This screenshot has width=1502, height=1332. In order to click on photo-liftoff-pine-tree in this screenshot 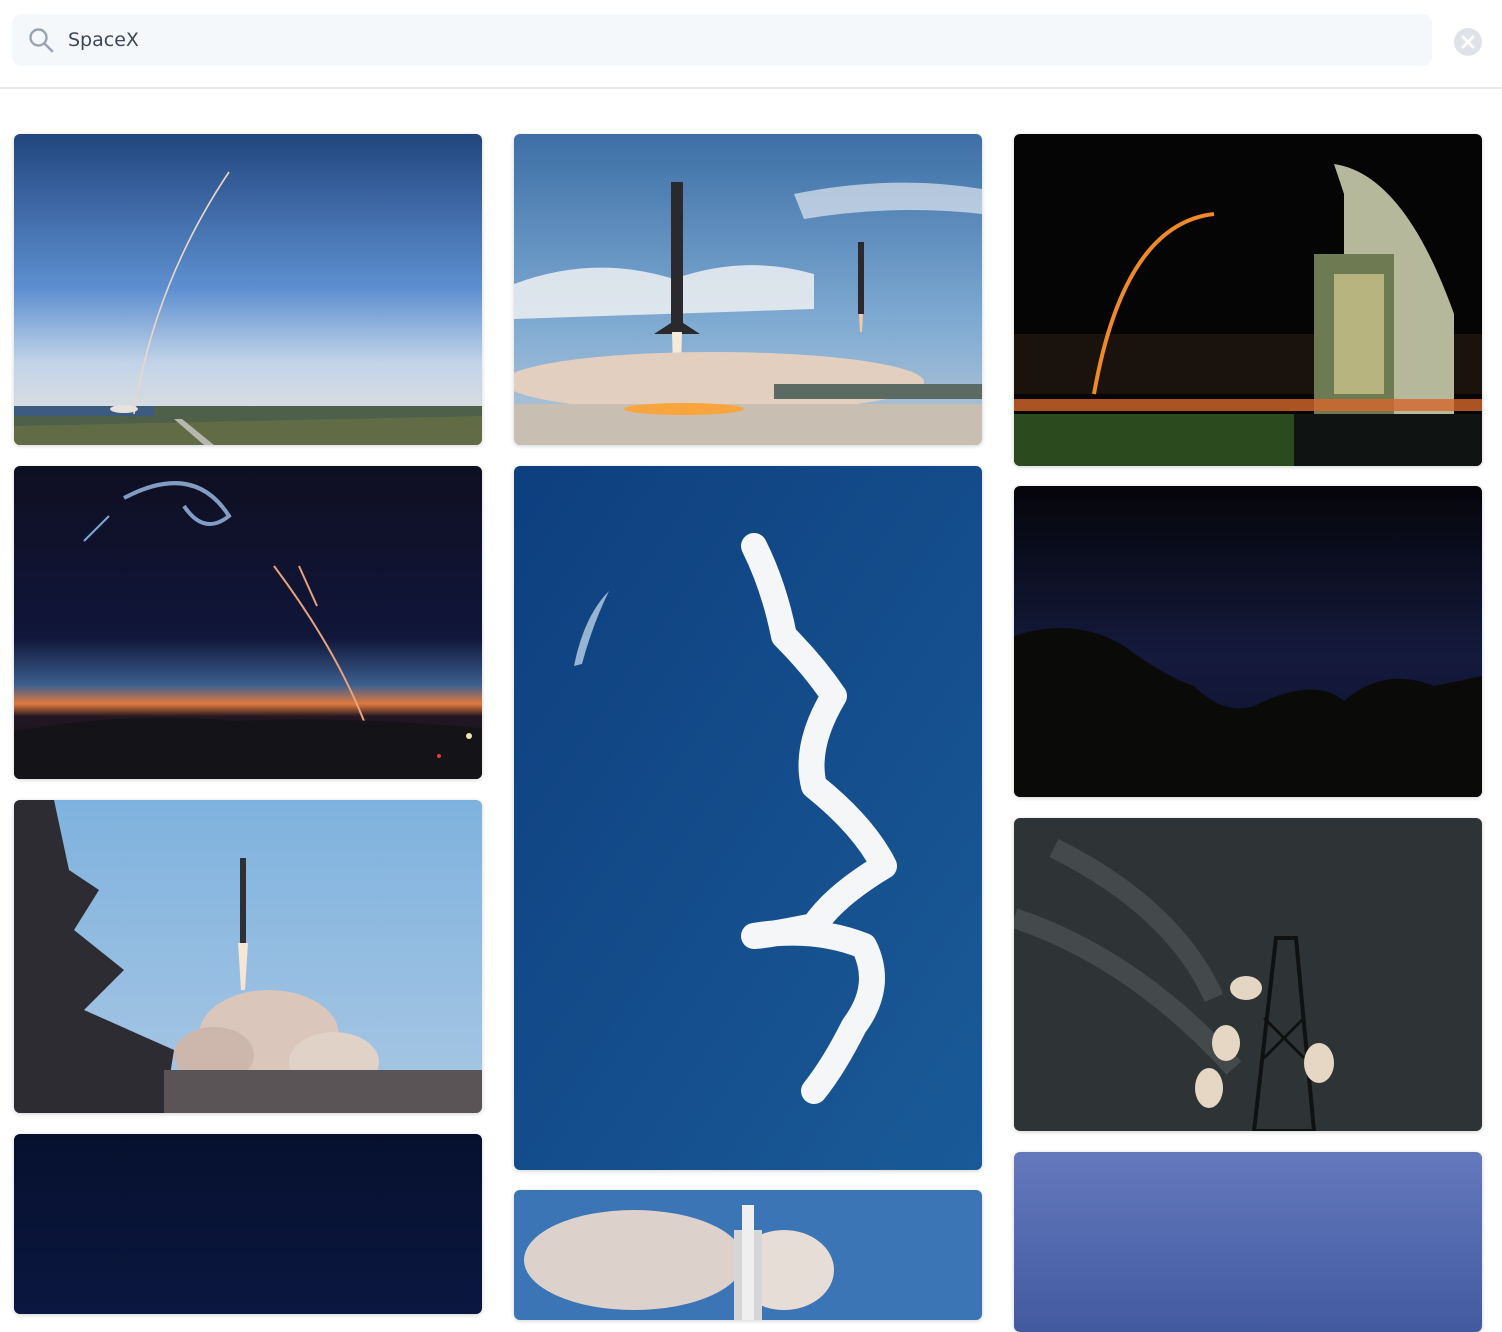, I will do `click(248, 956)`.